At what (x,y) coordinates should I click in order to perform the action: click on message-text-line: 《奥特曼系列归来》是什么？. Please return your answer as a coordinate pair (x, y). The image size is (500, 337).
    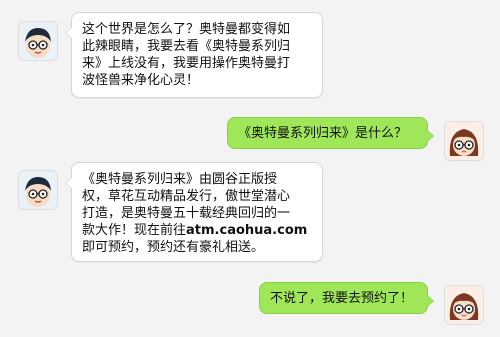
    Looking at the image, I should click on (323, 133).